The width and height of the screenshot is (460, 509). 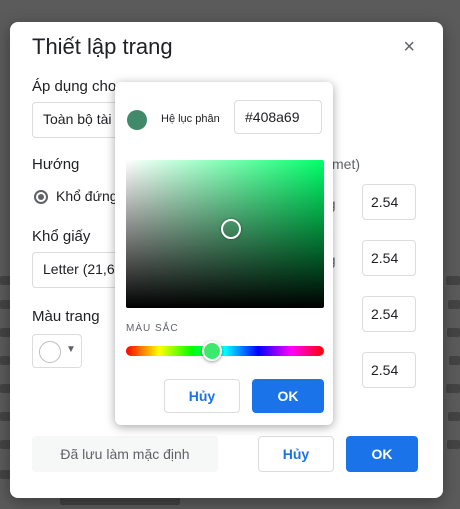 What do you see at coordinates (74, 86) in the screenshot?
I see `apply-to-label: Áp dụng cho` at bounding box center [74, 86].